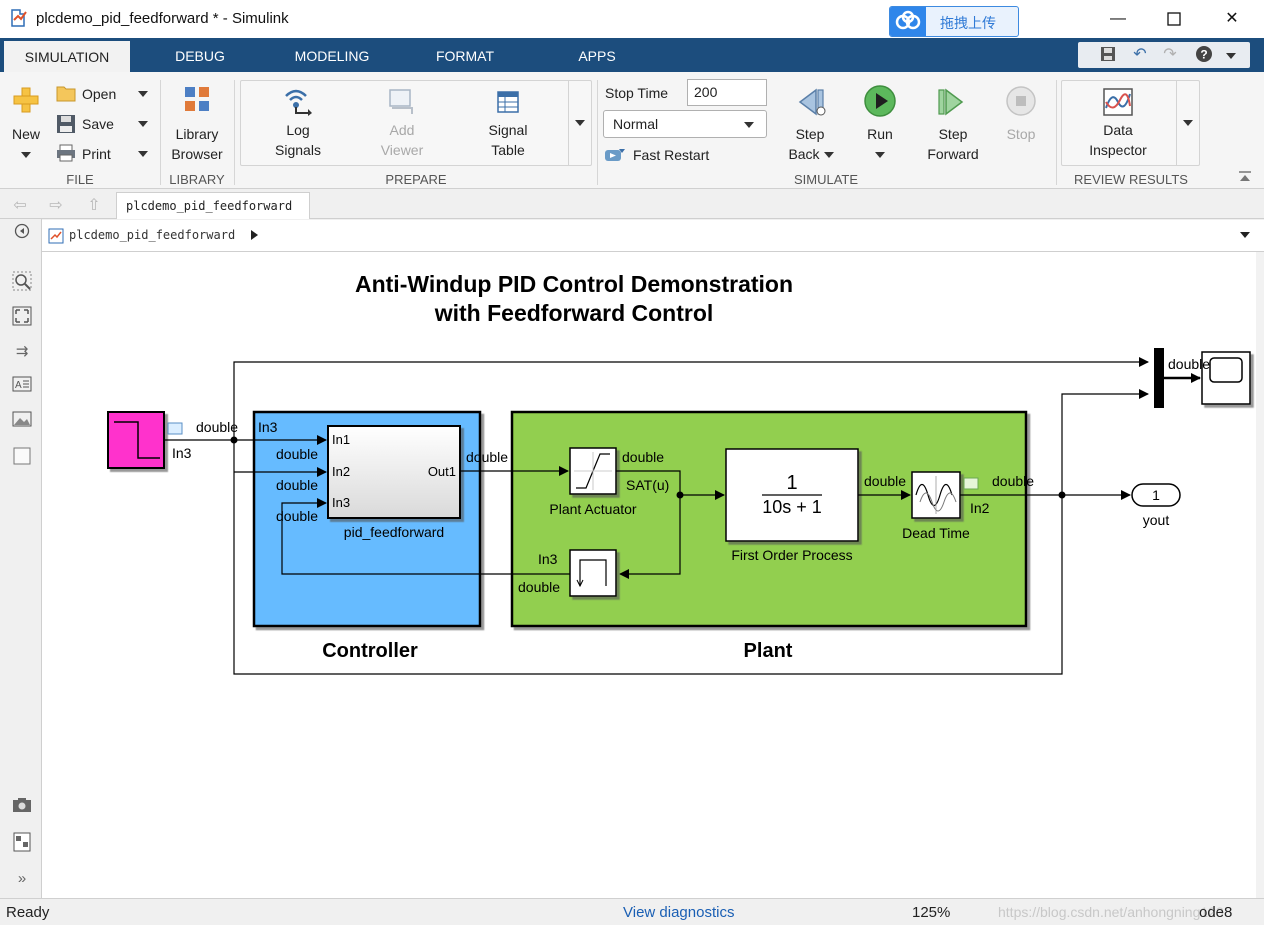 Image resolution: width=1264 pixels, height=925 pixels. Describe the element at coordinates (548, 559) in the screenshot. I see `plant-in3-label: In3` at that location.